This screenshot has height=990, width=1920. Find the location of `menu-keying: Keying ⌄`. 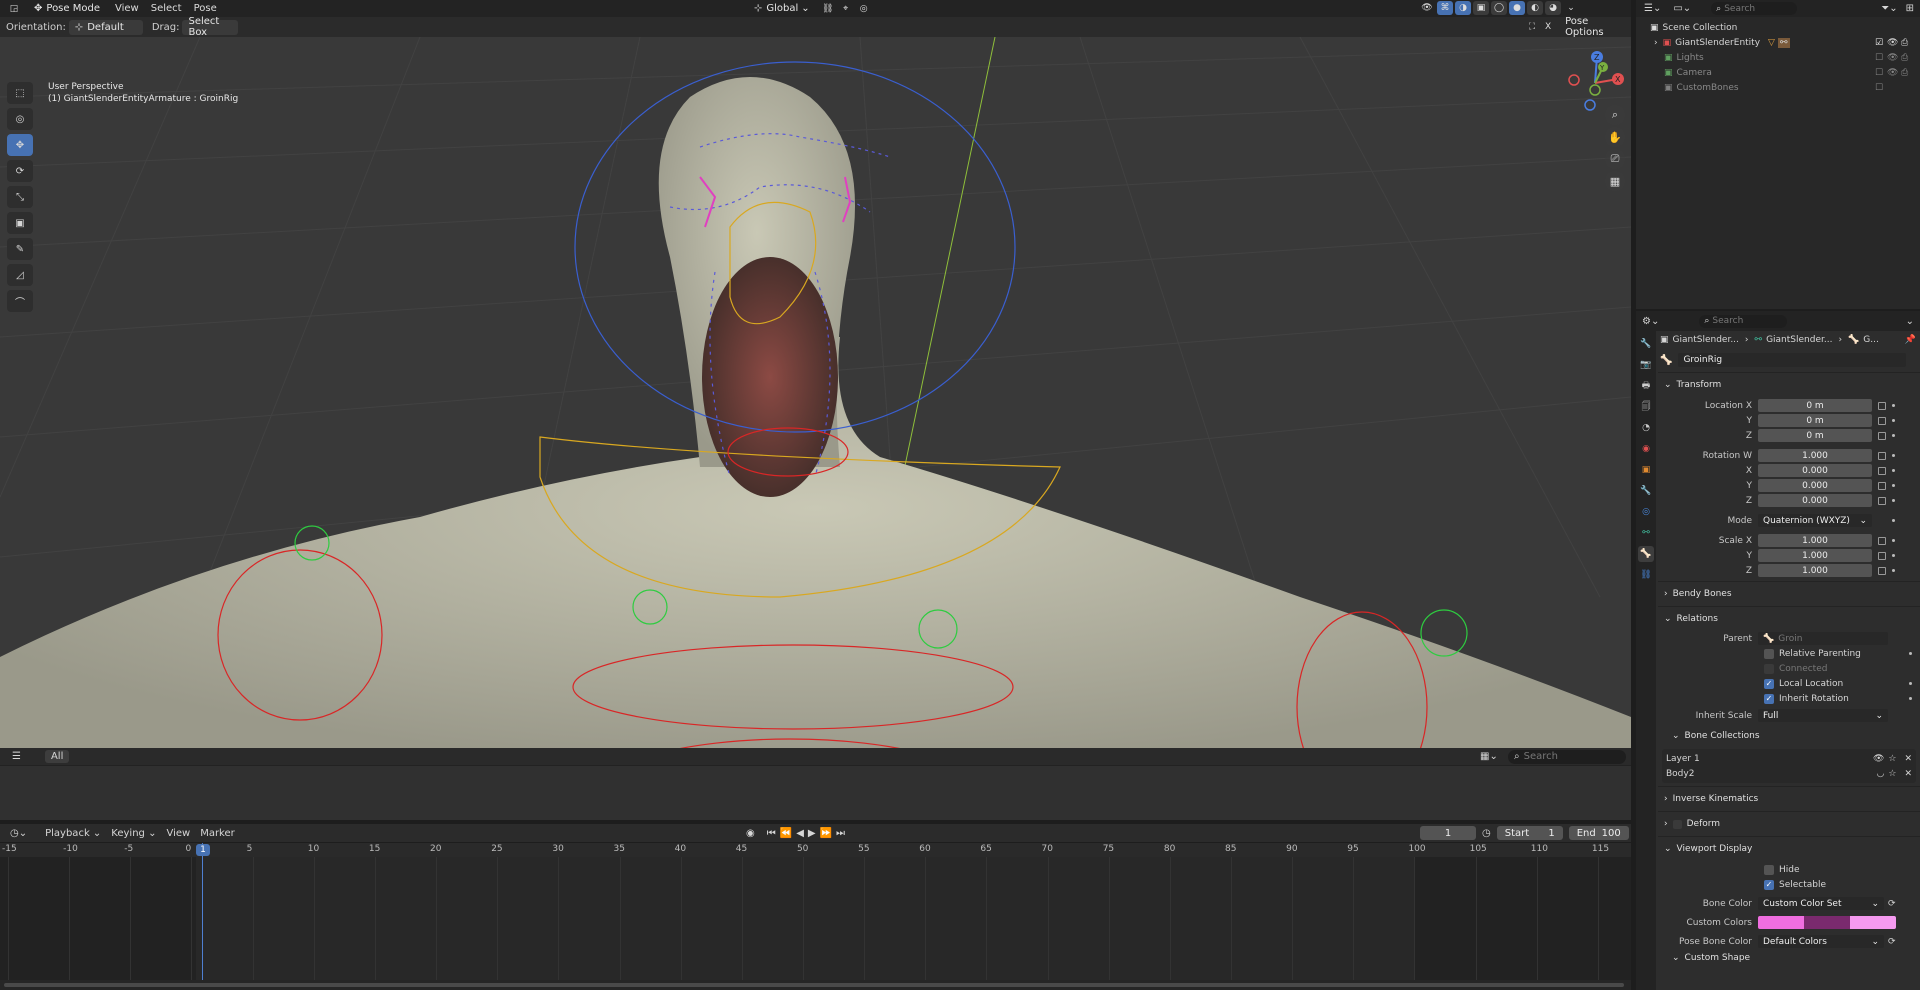

menu-keying: Keying ⌄ is located at coordinates (133, 833).